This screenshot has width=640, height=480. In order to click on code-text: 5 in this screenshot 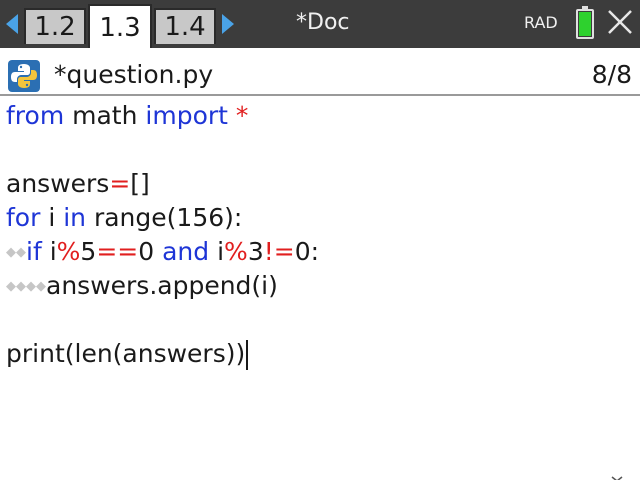, I will do `click(88, 251)`.